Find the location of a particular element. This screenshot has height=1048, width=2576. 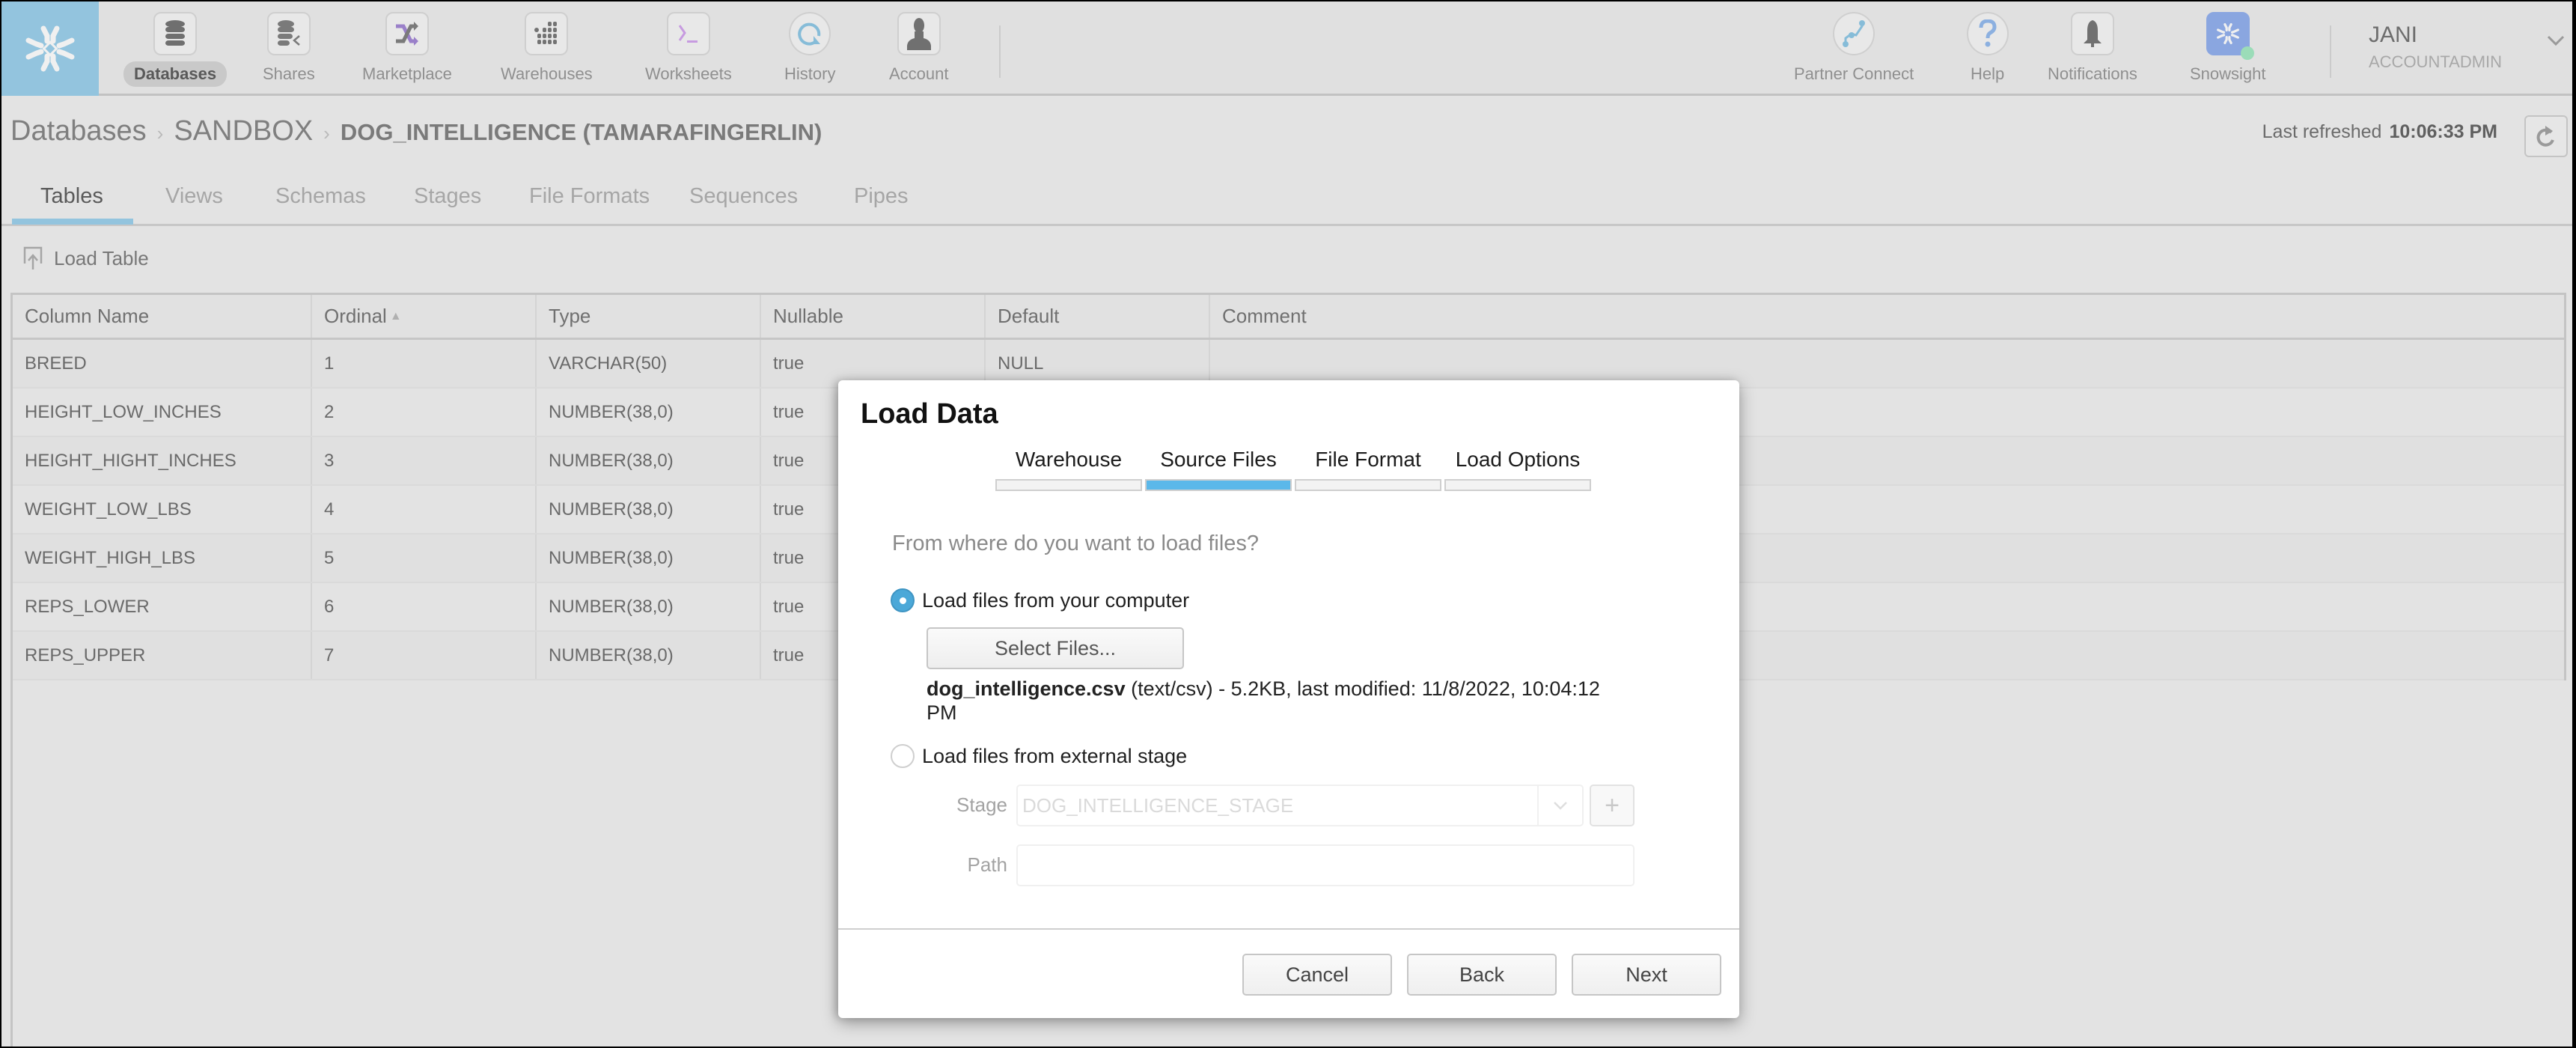

stage-select: DOG_INTELLIGENCE_STAGE is located at coordinates (1300, 805).